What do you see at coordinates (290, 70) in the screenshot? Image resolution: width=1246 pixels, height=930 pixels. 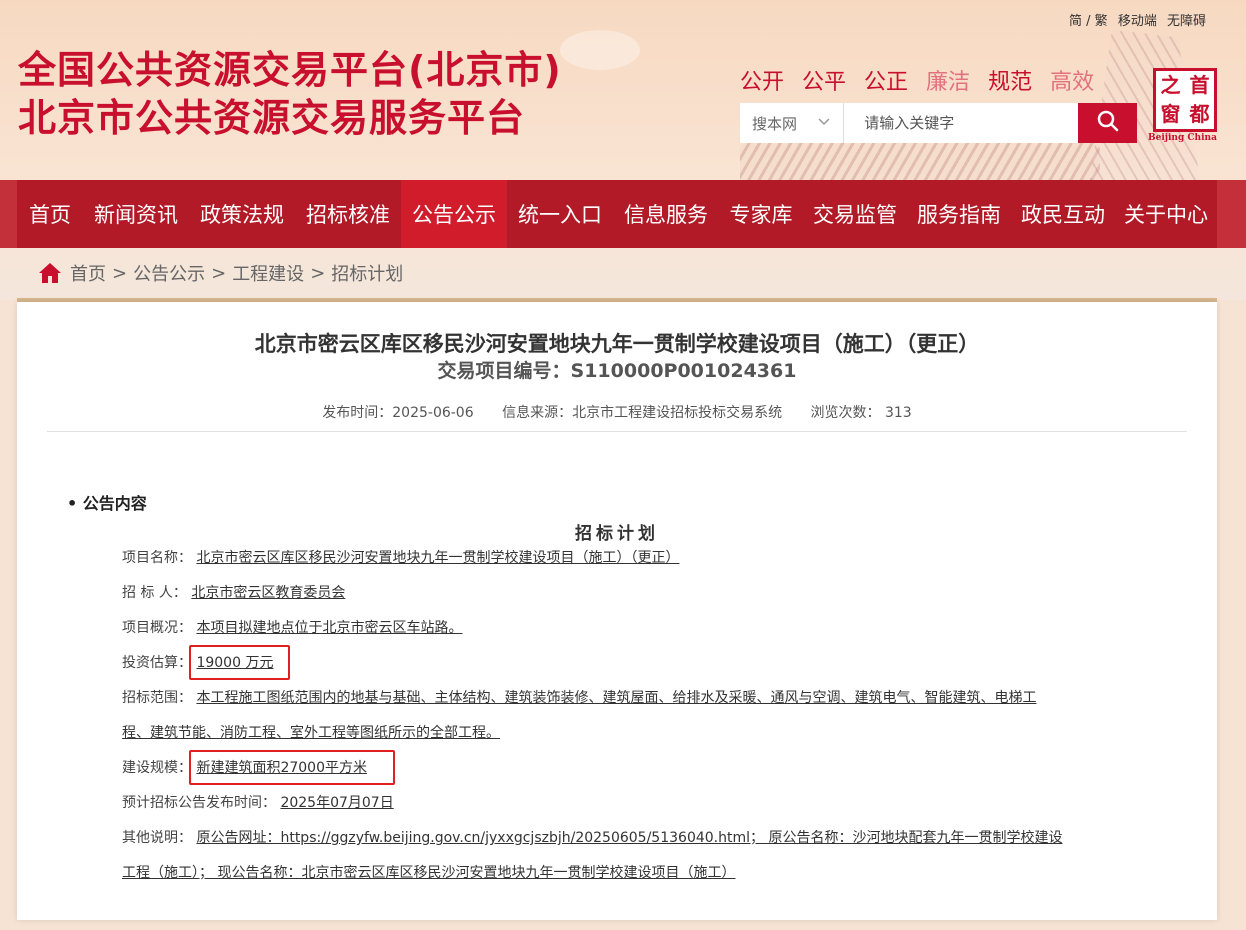 I see `site-title-line1: 全国公共资源交易平台(北京市)` at bounding box center [290, 70].